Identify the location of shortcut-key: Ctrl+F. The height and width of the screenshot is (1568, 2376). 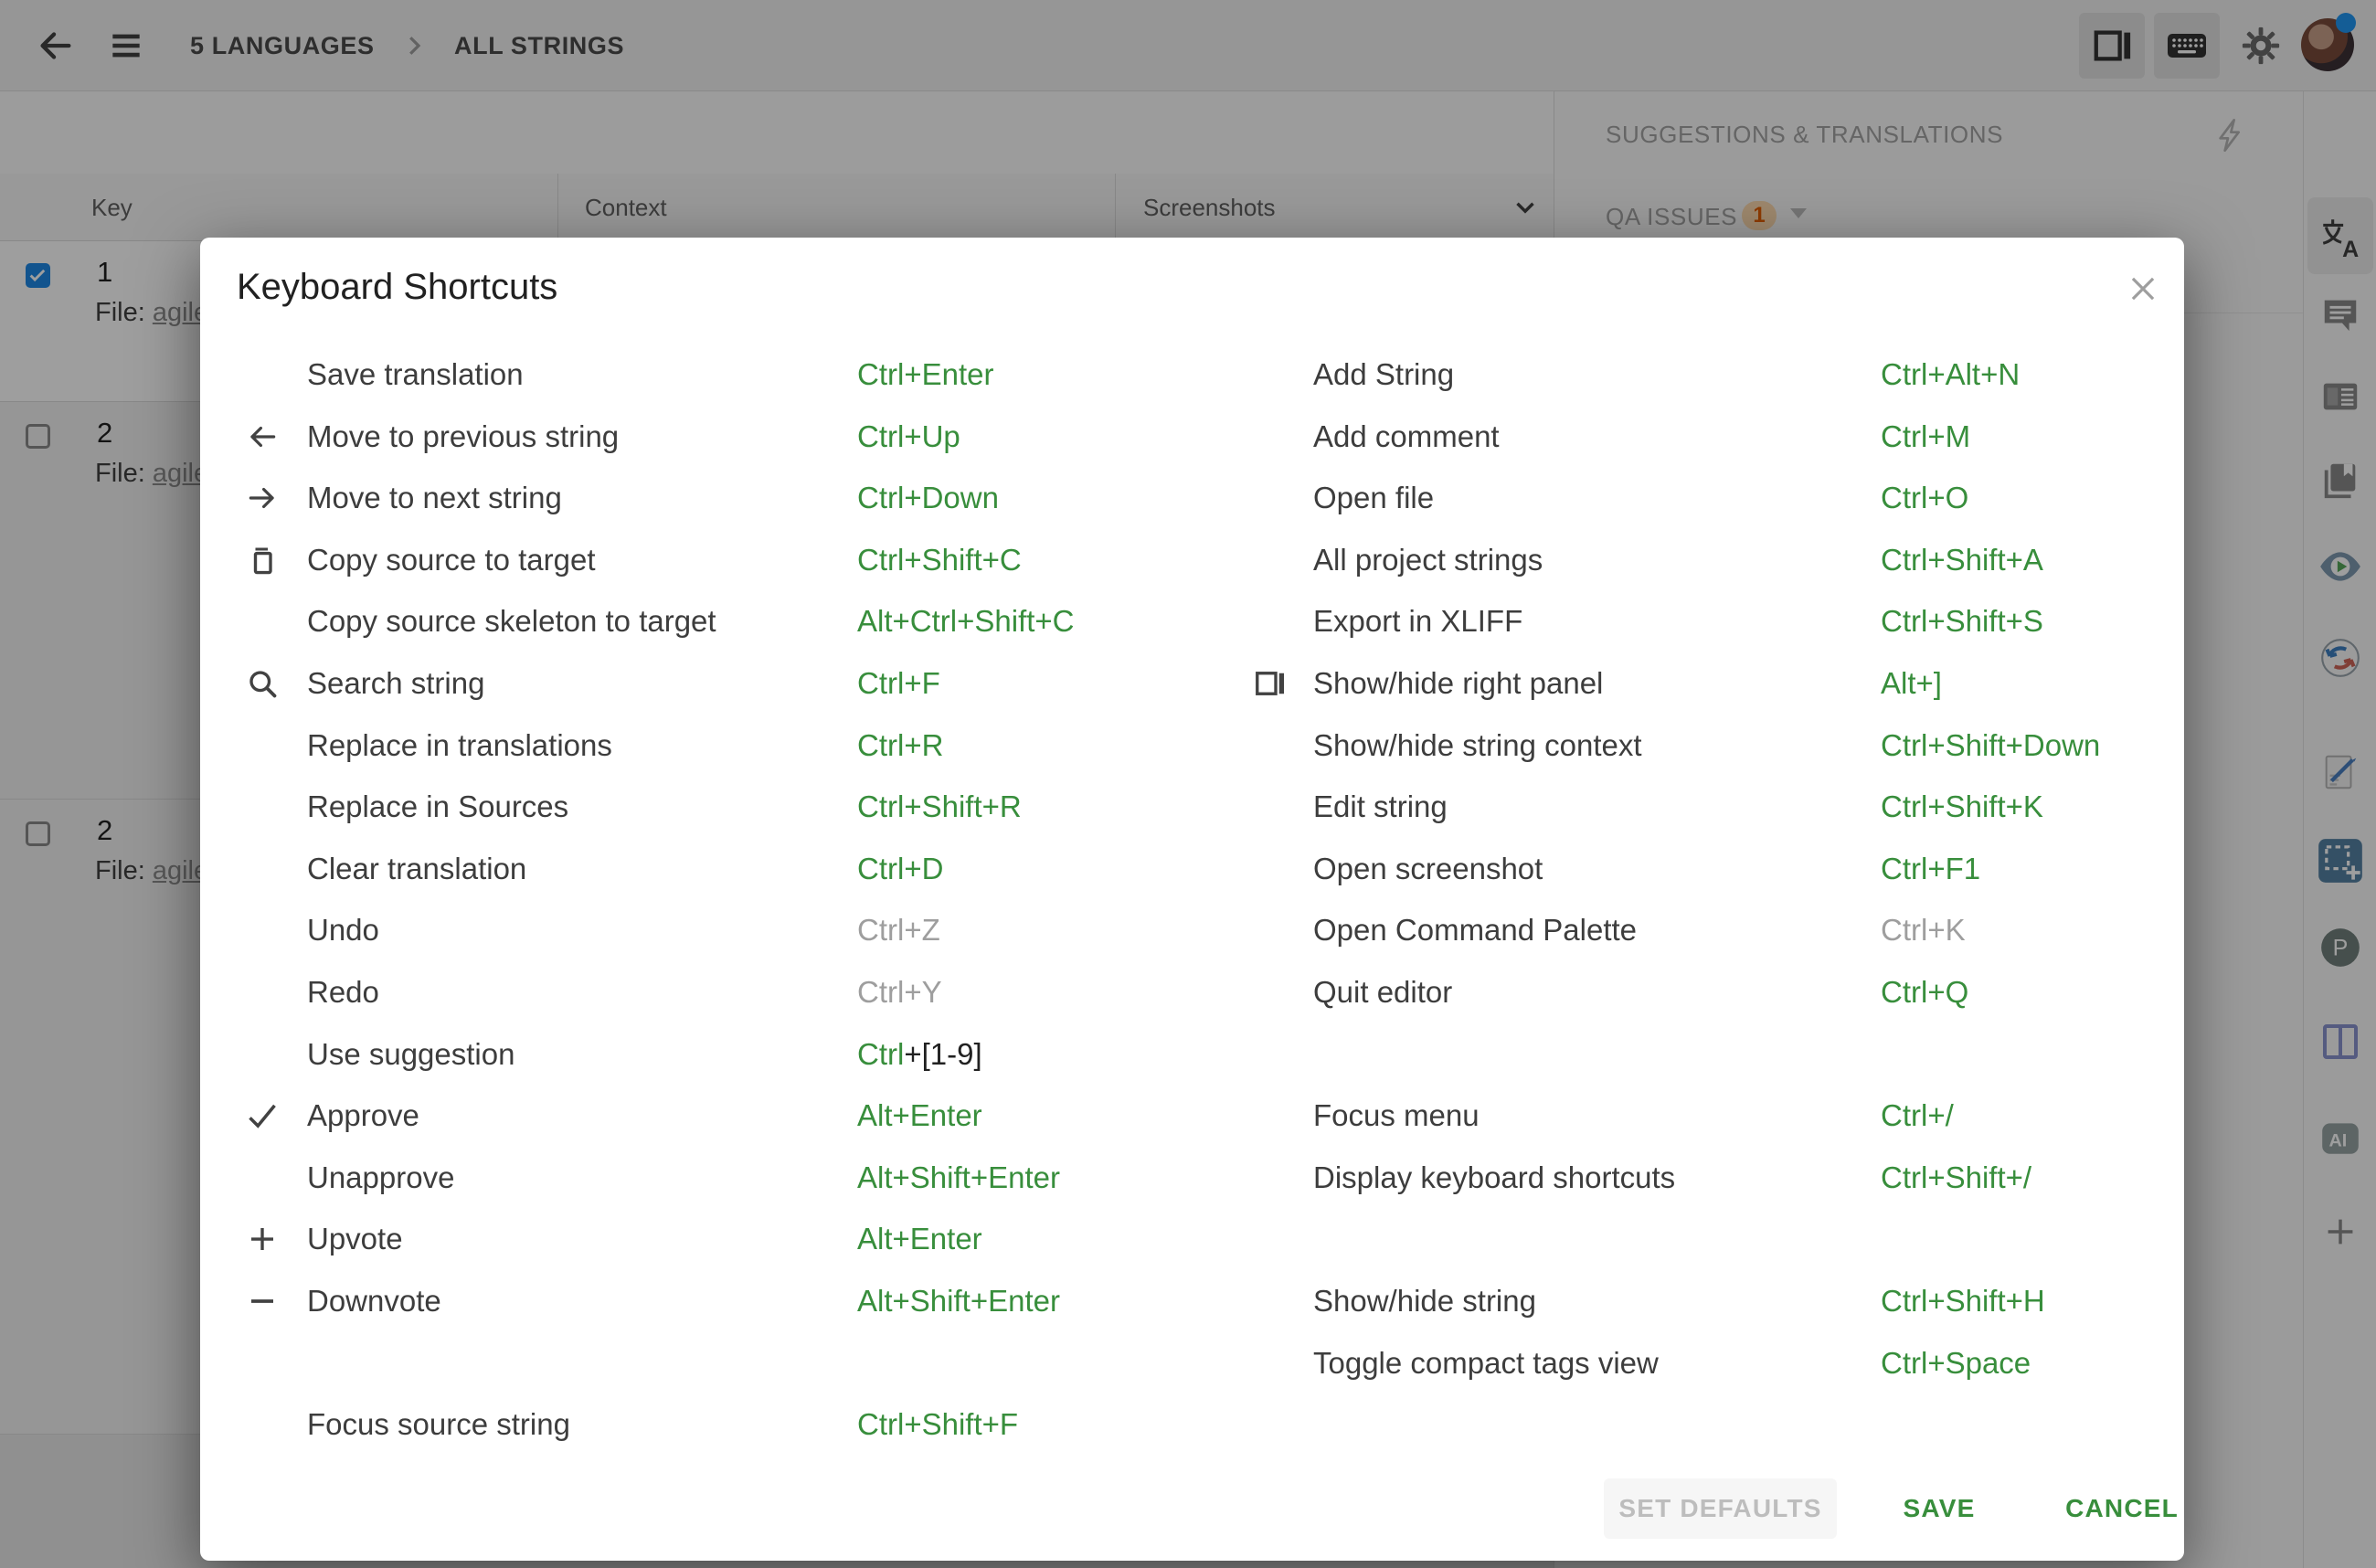
(898, 684).